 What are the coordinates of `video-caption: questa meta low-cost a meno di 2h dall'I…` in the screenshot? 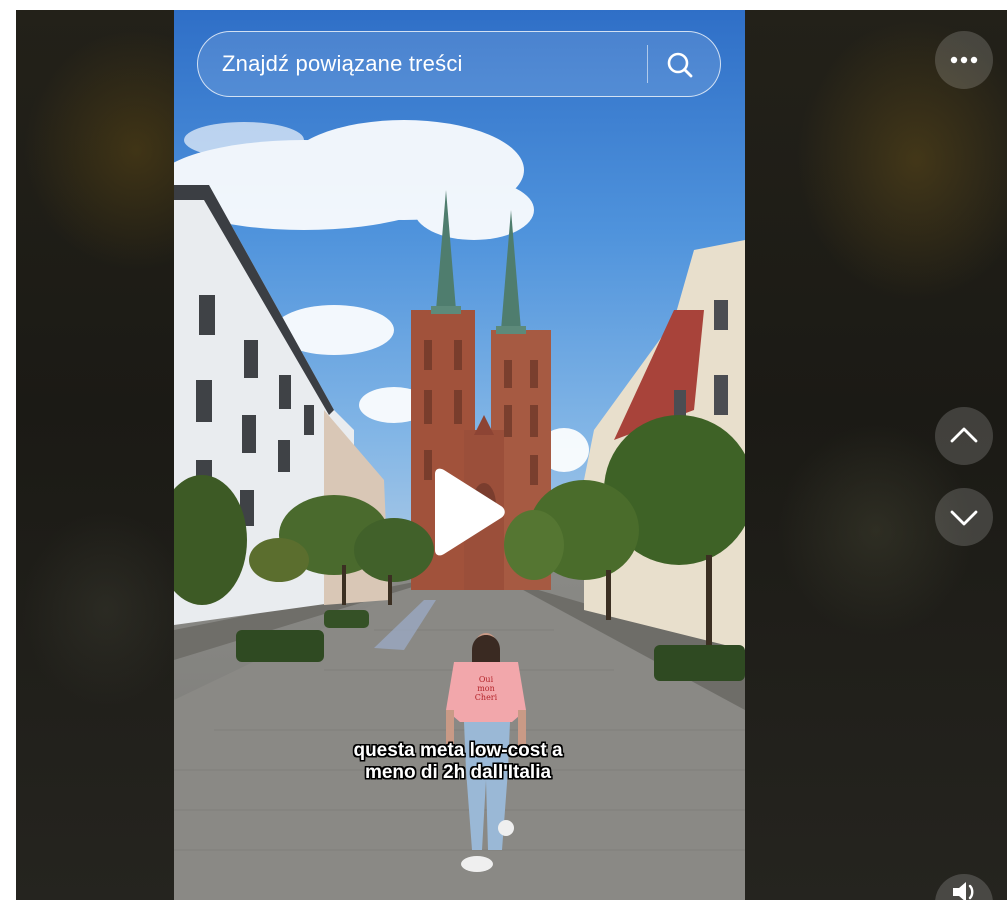 It's located at (458, 762).